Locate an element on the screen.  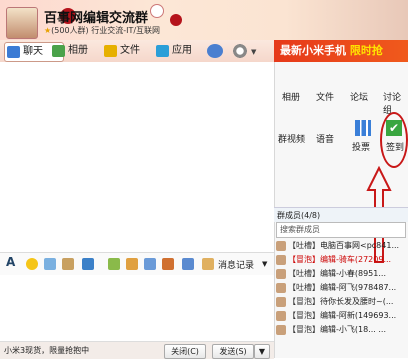
send-button: 发送(S) is located at coordinates (233, 351).